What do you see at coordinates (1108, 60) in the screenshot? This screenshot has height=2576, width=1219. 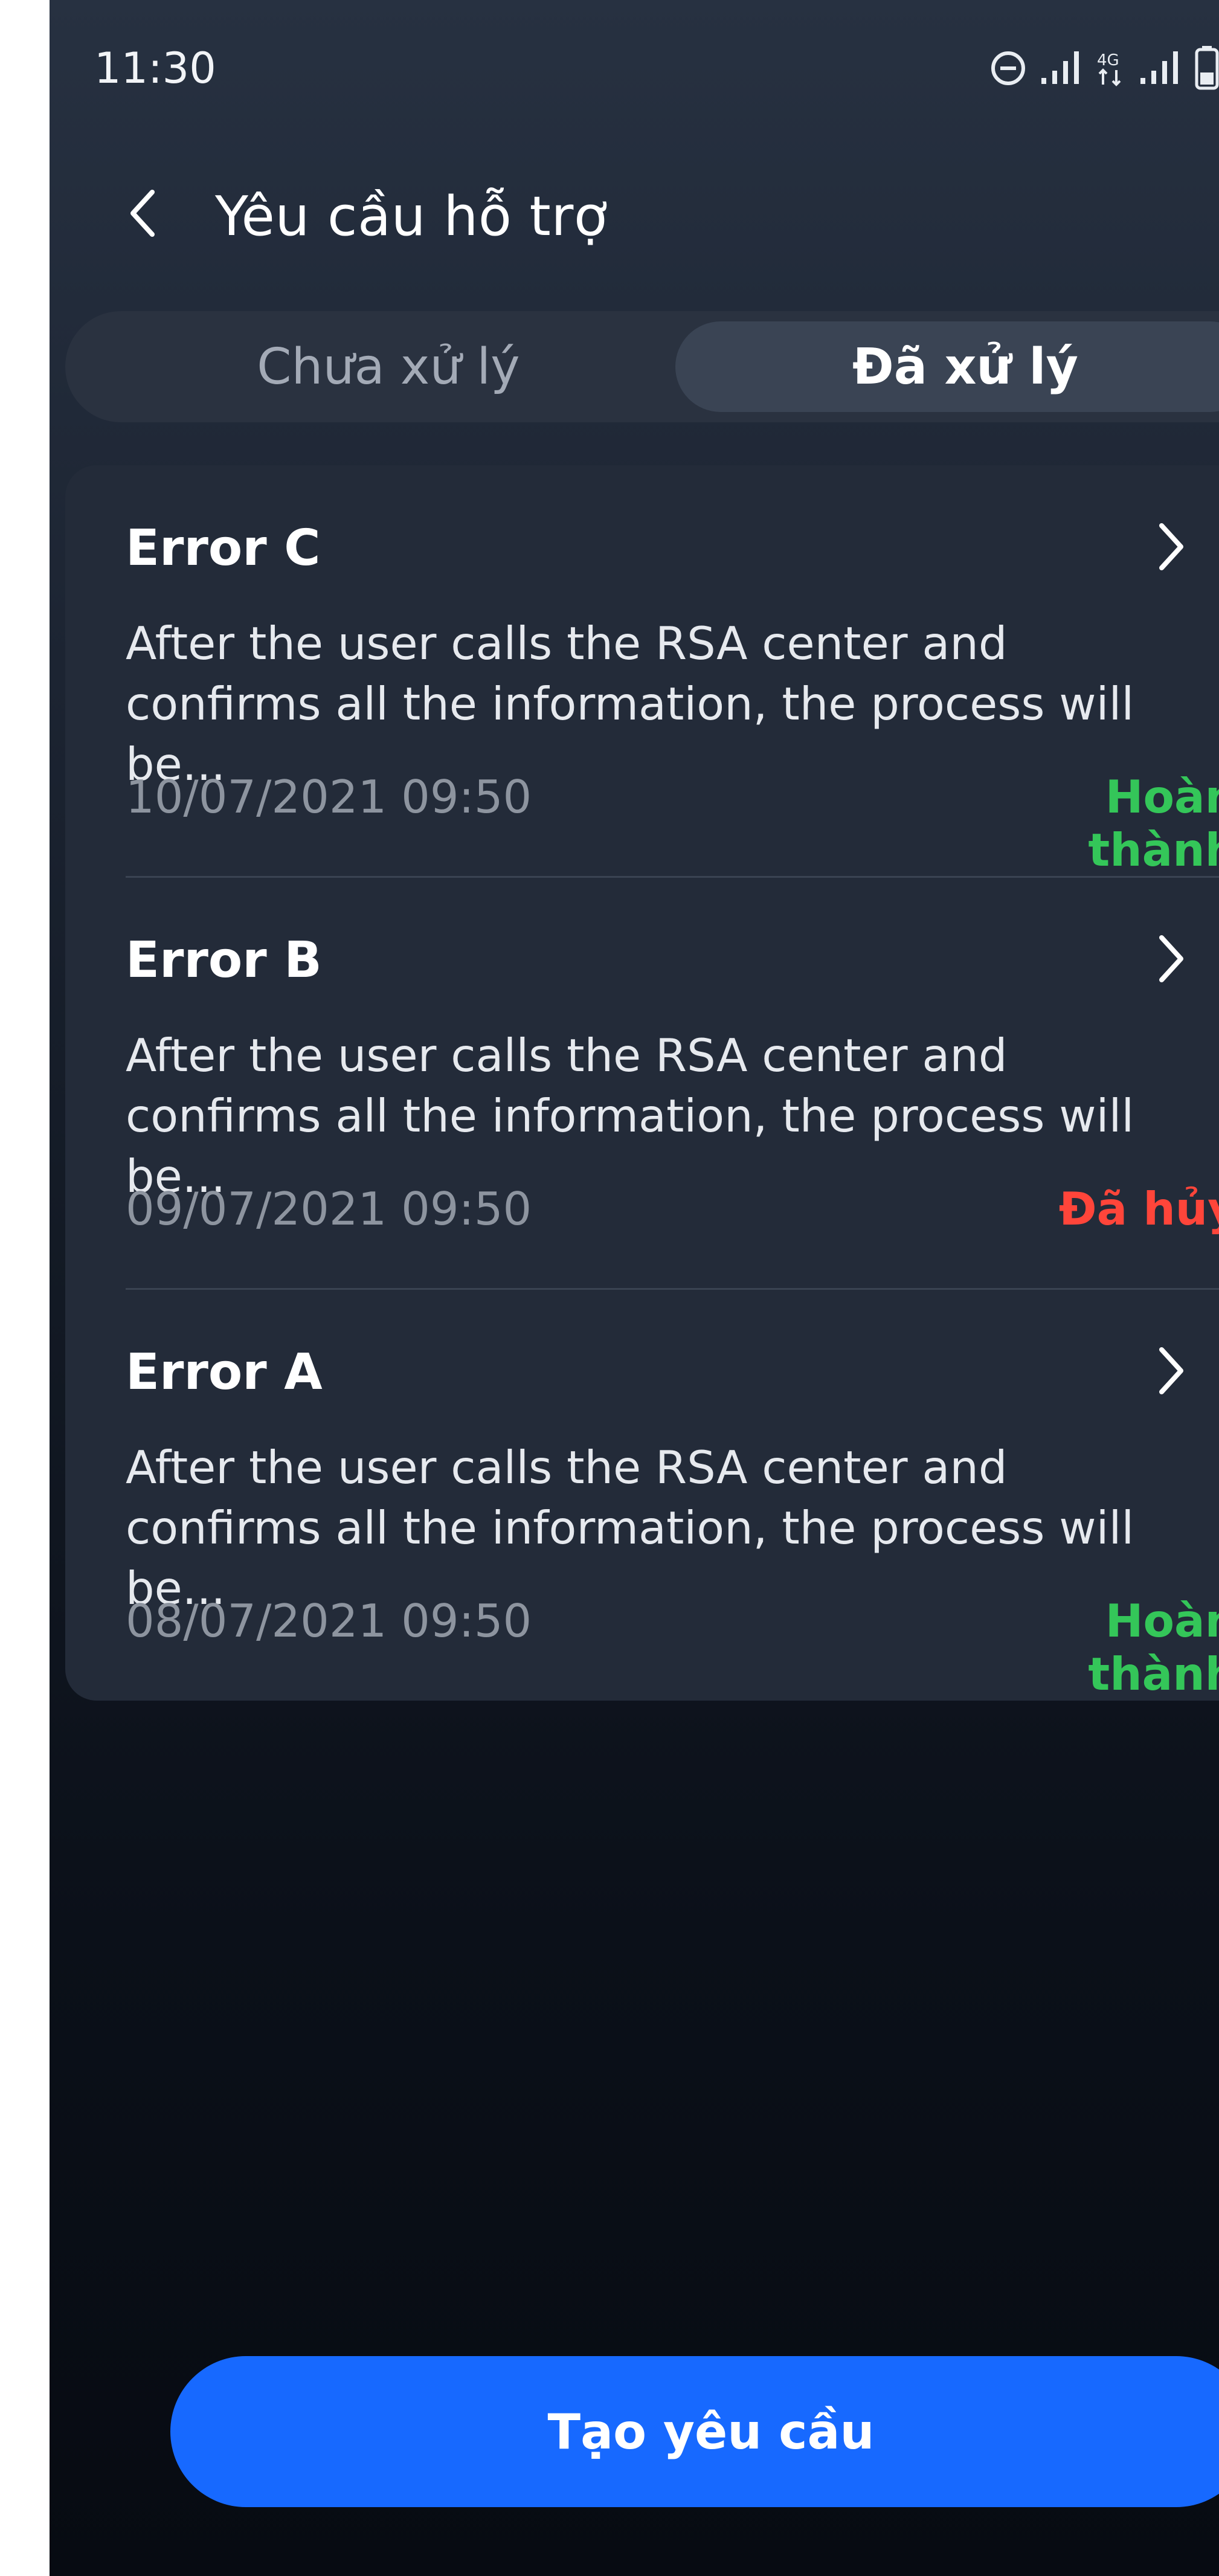 I see `svg-text: 4G` at bounding box center [1108, 60].